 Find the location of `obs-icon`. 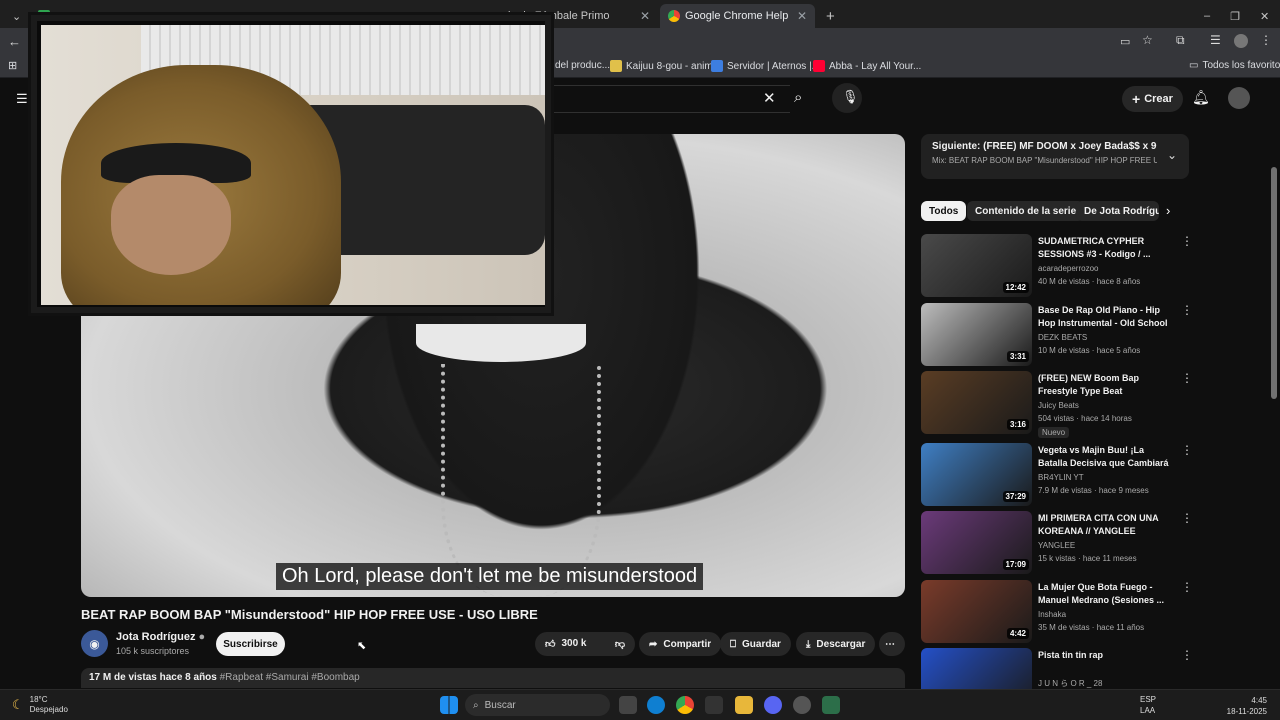

obs-icon is located at coordinates (714, 705).